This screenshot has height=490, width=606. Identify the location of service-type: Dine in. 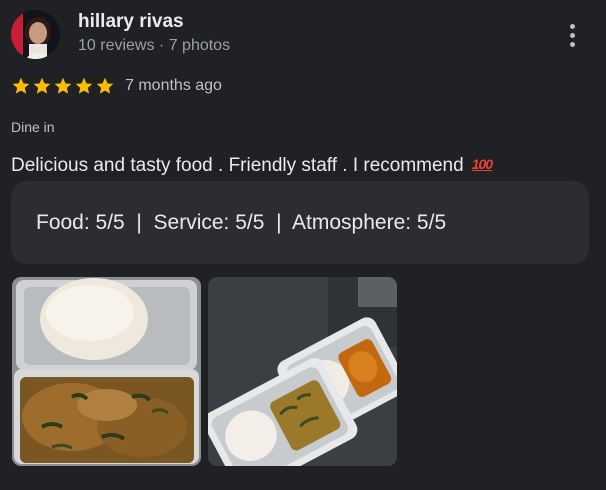
(33, 127).